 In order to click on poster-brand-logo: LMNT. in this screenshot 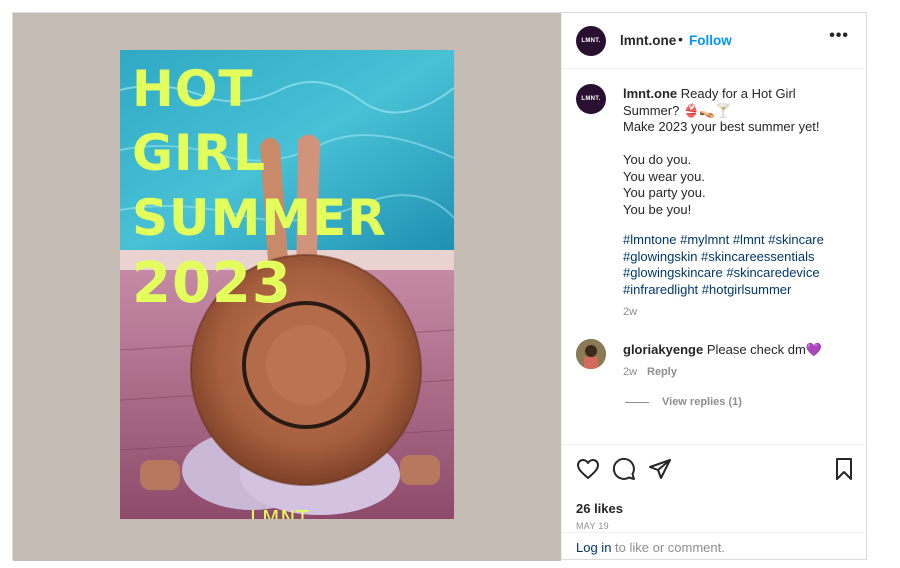, I will do `click(282, 512)`.